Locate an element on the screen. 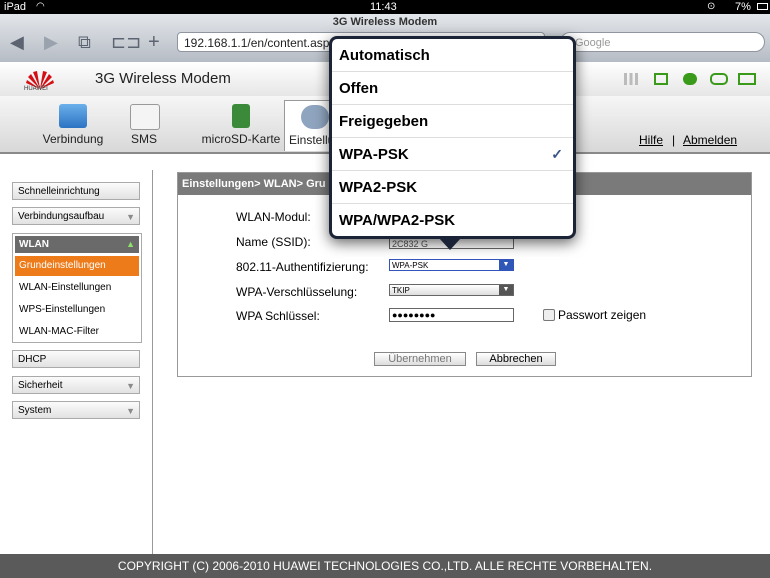 The image size is (770, 578). show-password-label: Passwort zeigen is located at coordinates (602, 315).